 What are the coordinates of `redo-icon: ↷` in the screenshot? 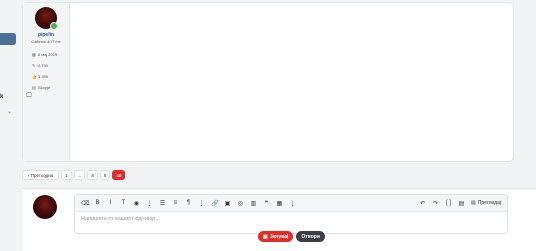 It's located at (435, 203).